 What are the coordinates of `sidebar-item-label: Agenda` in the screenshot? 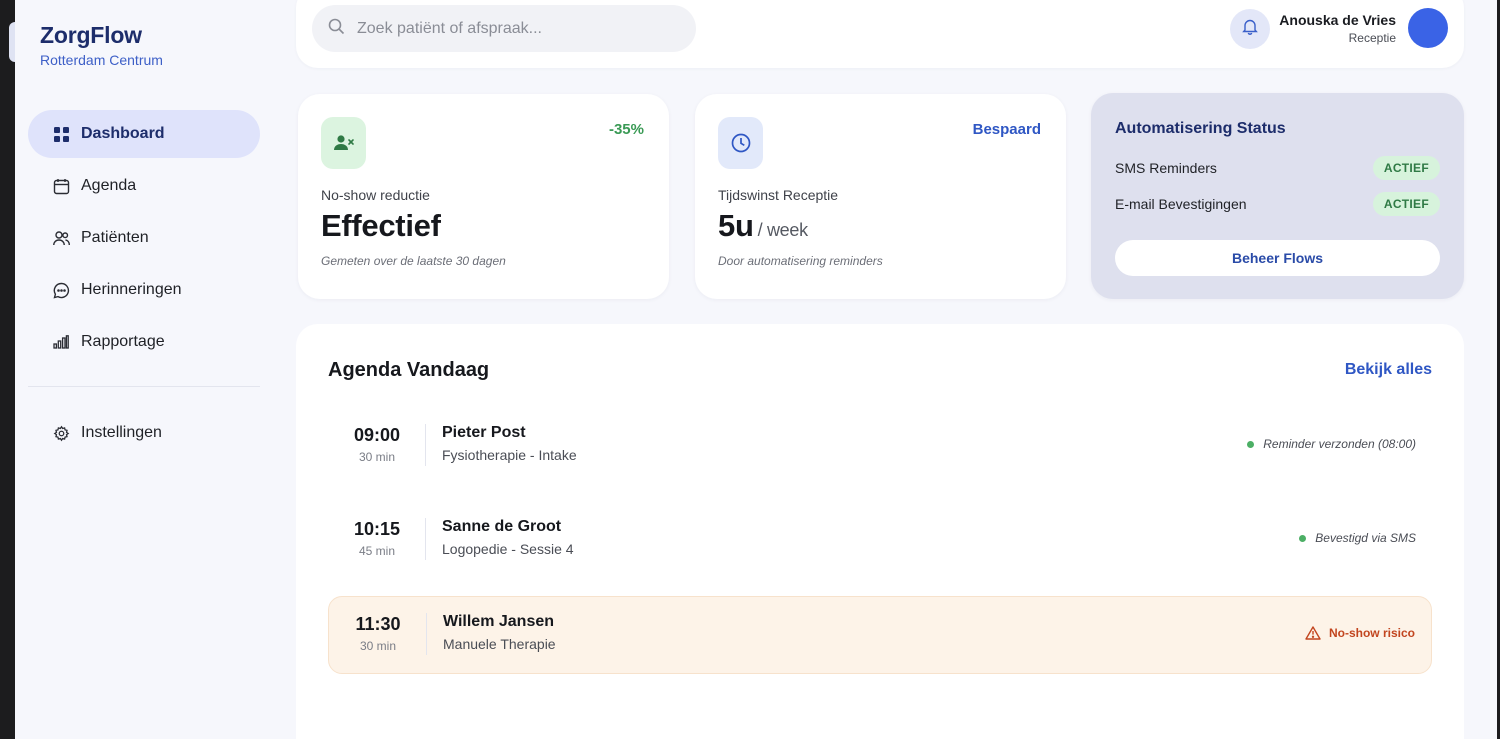 It's located at (109, 185).